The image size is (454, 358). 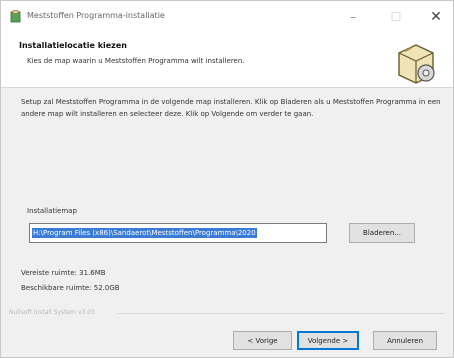 I want to click on title-bar: Meststoffen Programma-installatie – ☐ ✕, so click(x=227, y=17).